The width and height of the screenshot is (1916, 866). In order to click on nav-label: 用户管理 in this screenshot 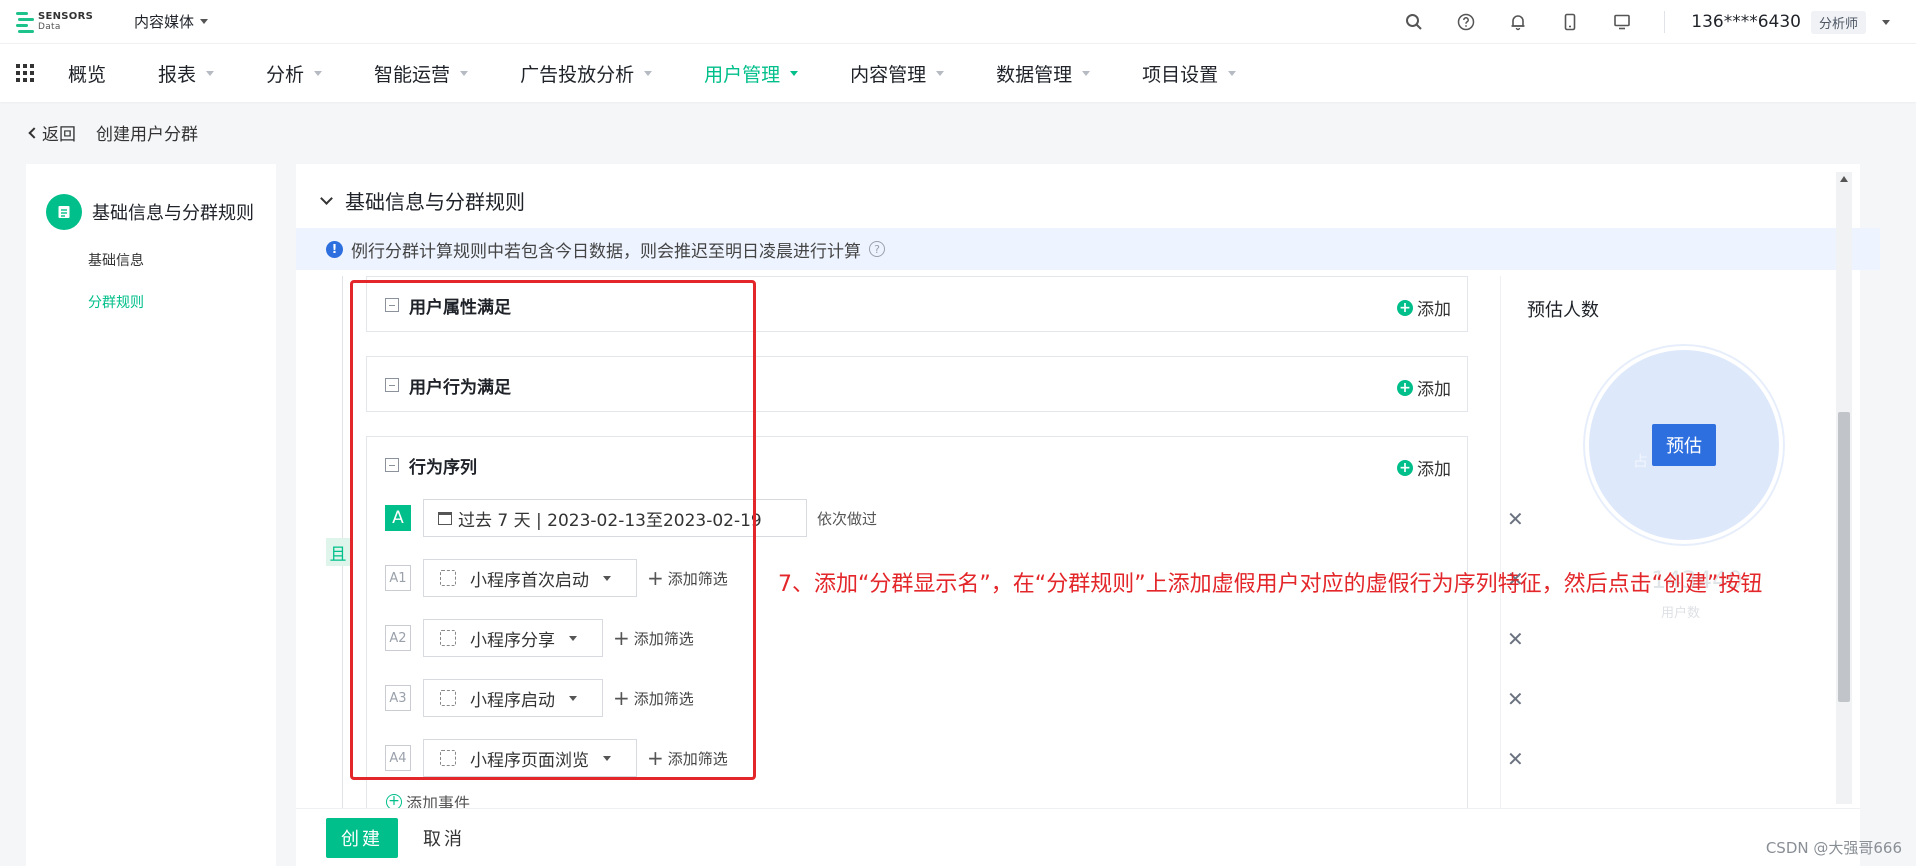, I will do `click(742, 74)`.